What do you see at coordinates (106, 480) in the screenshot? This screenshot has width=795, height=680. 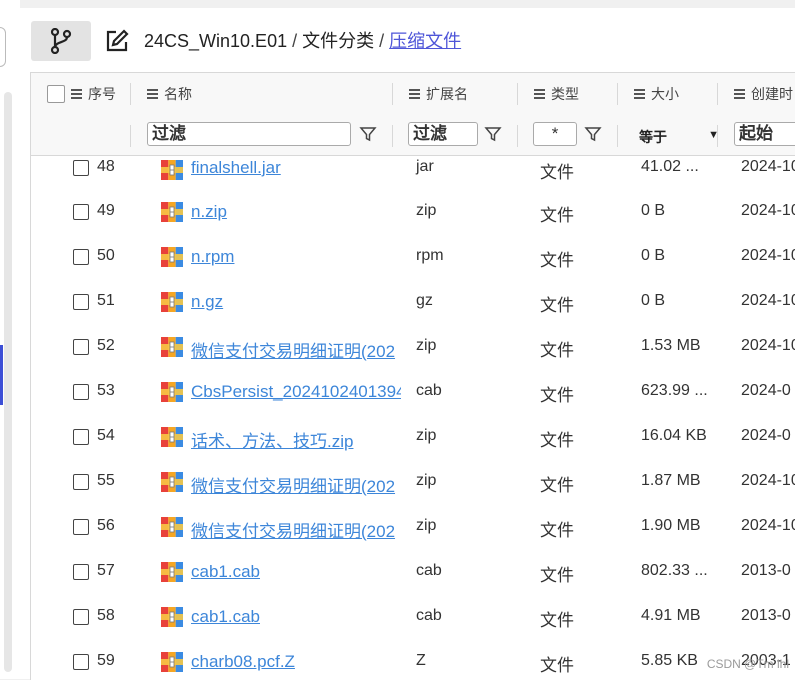 I see `row-seq: 55` at bounding box center [106, 480].